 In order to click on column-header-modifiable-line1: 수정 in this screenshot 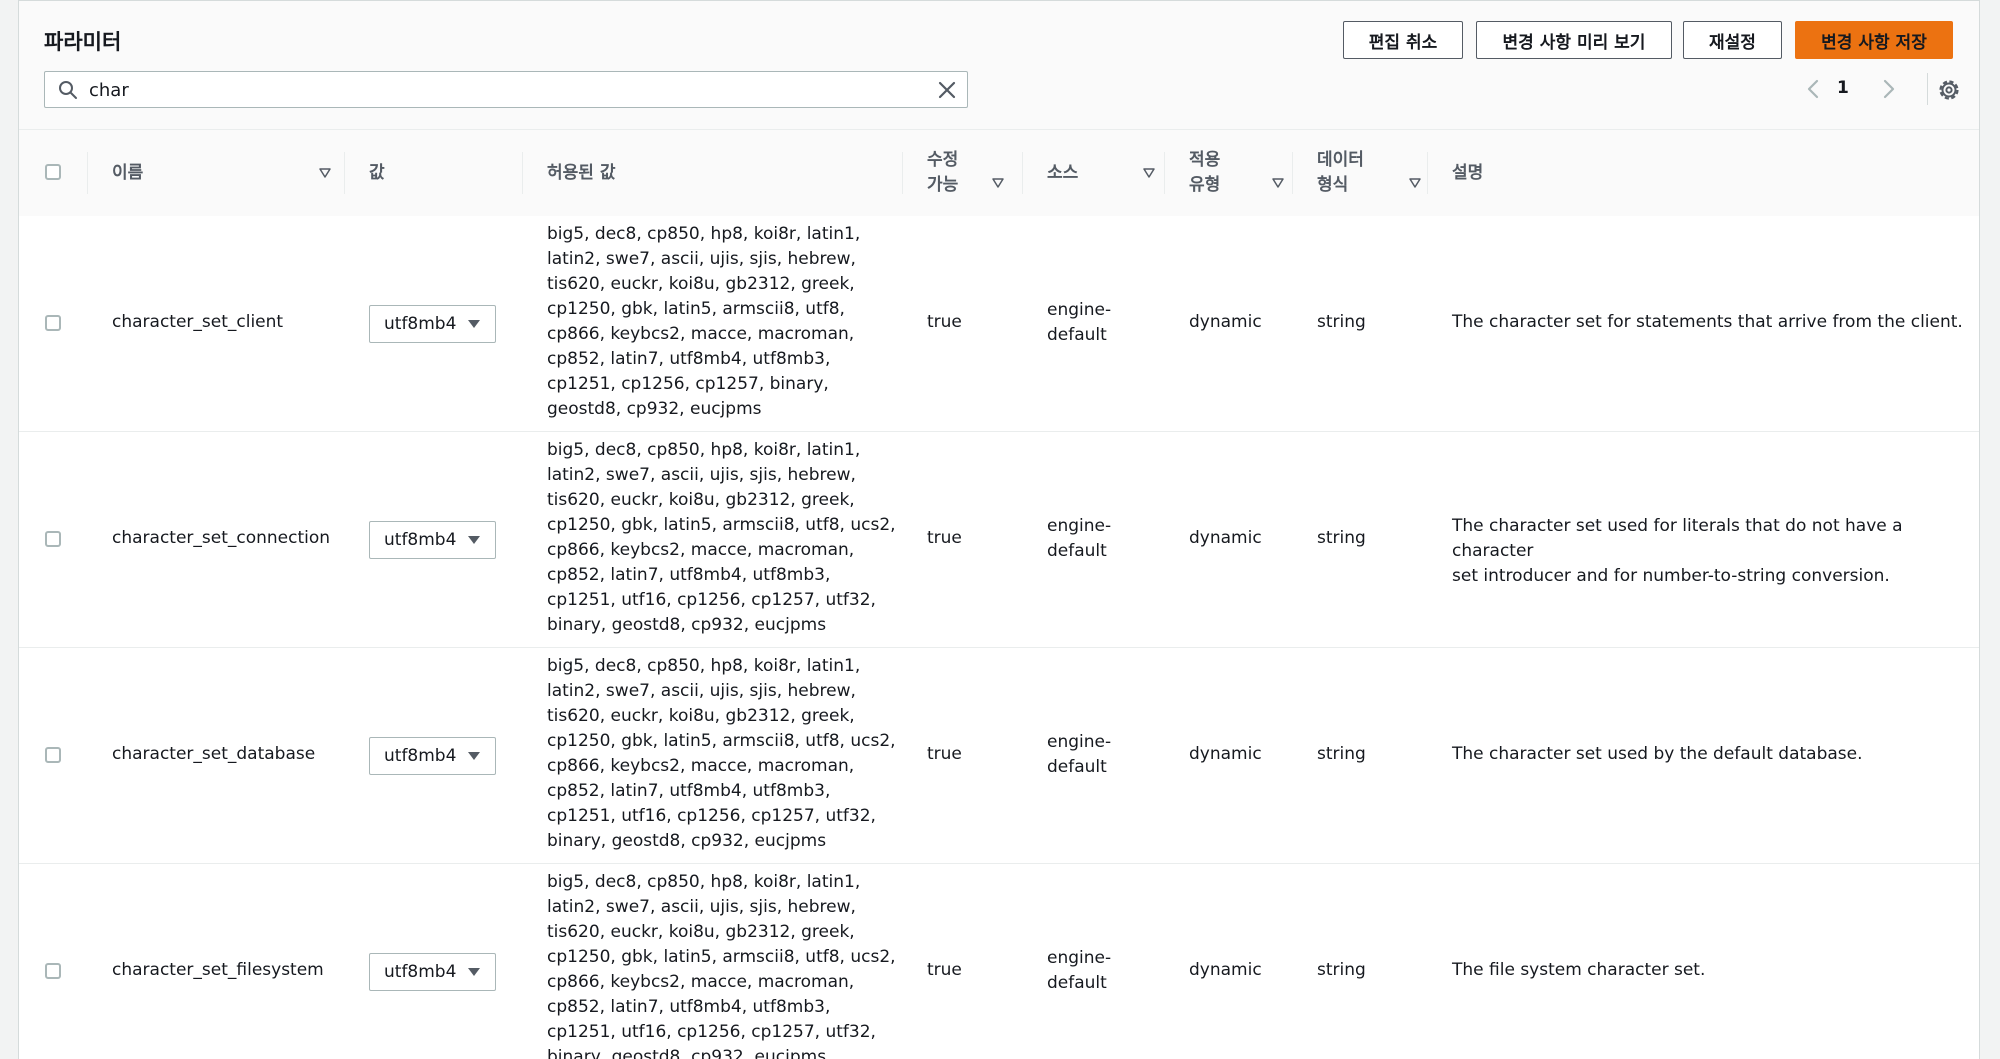, I will do `click(943, 160)`.